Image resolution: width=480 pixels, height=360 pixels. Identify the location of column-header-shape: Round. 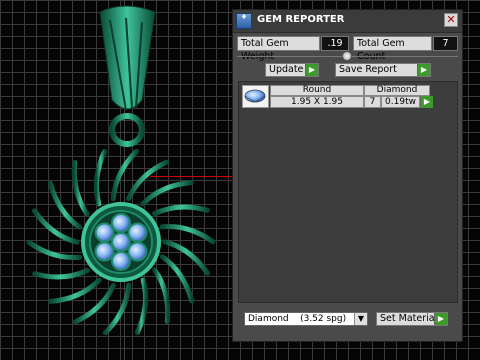
(317, 90).